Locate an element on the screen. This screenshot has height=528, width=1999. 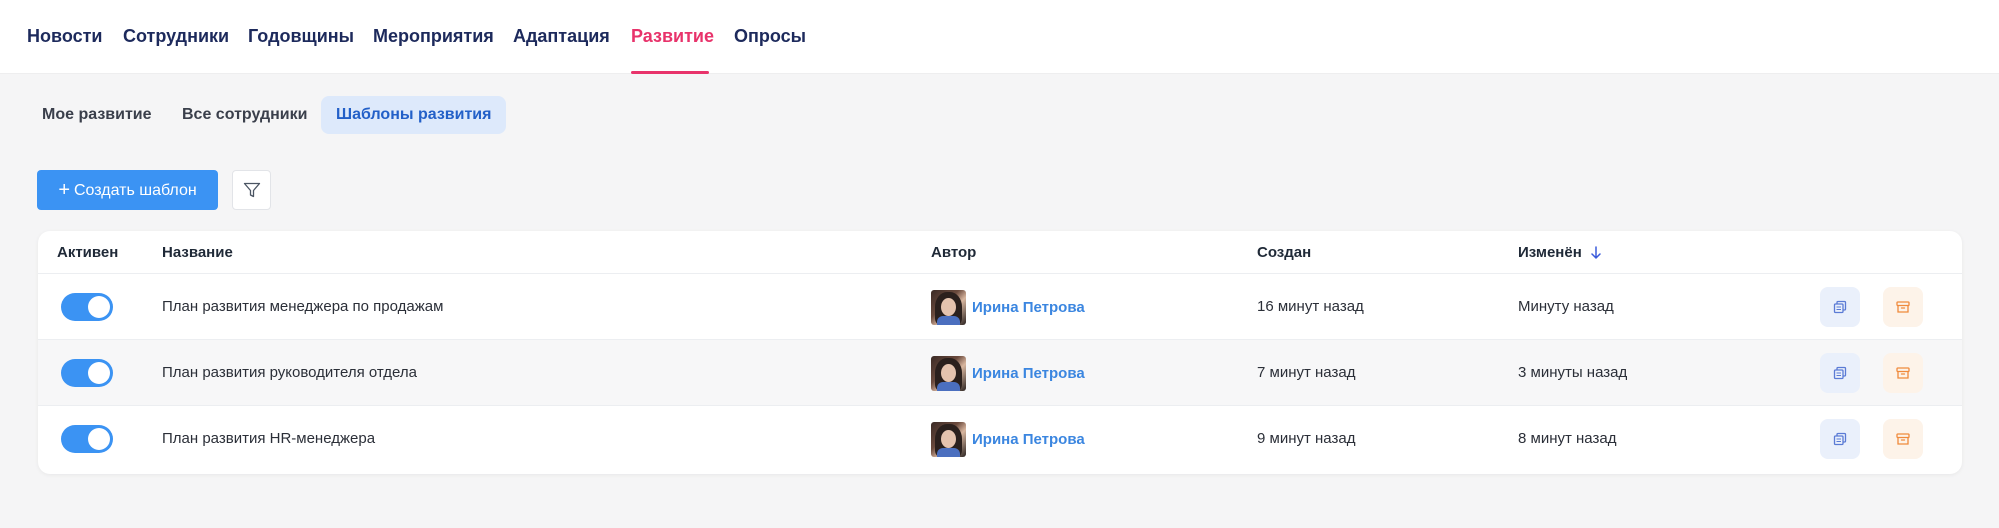
nav-item-employees: Сотрудники is located at coordinates (176, 37).